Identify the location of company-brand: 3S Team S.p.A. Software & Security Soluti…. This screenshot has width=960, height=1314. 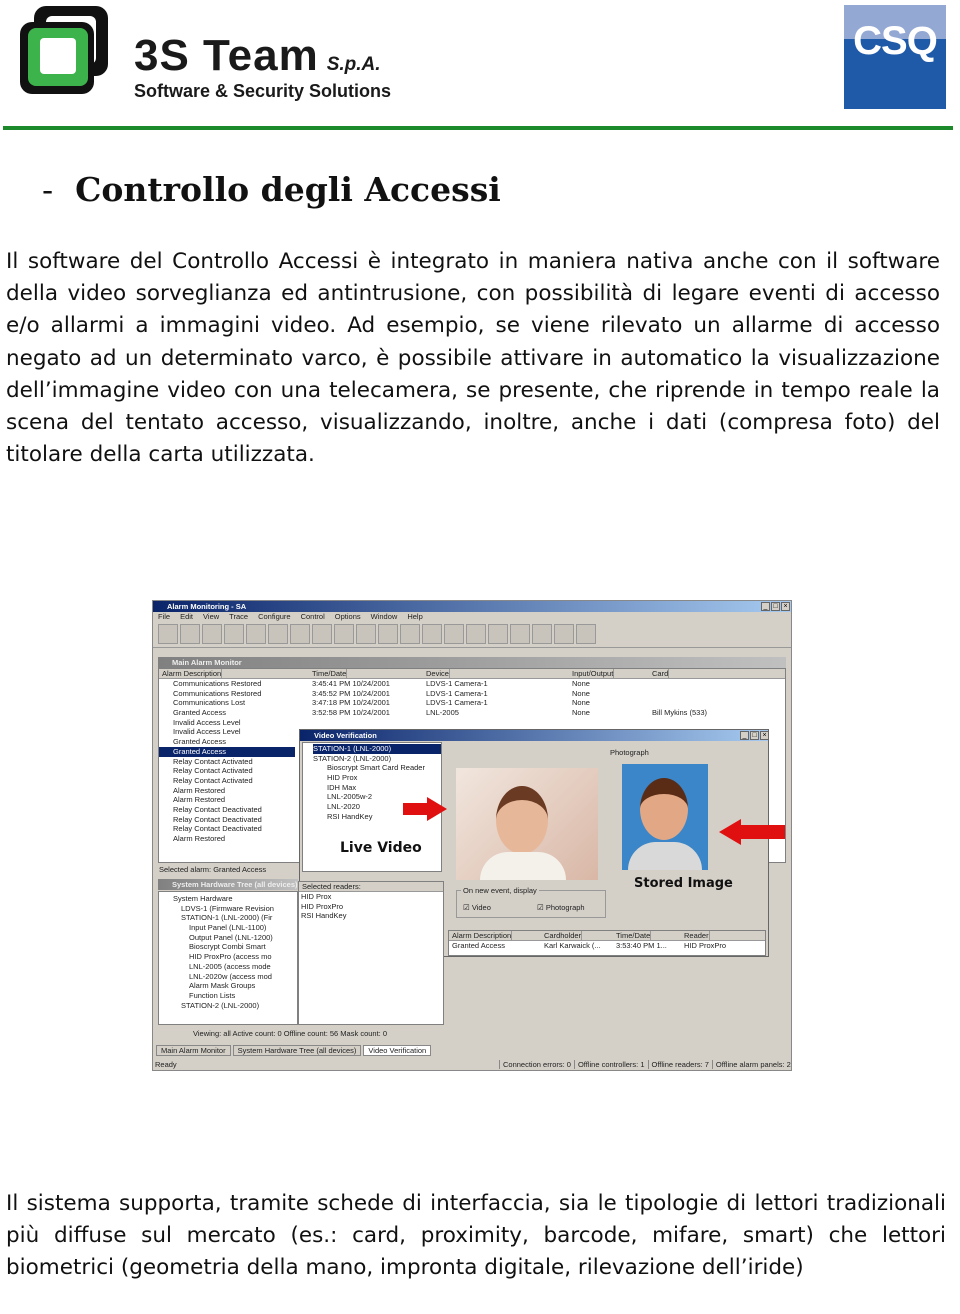
(262, 68).